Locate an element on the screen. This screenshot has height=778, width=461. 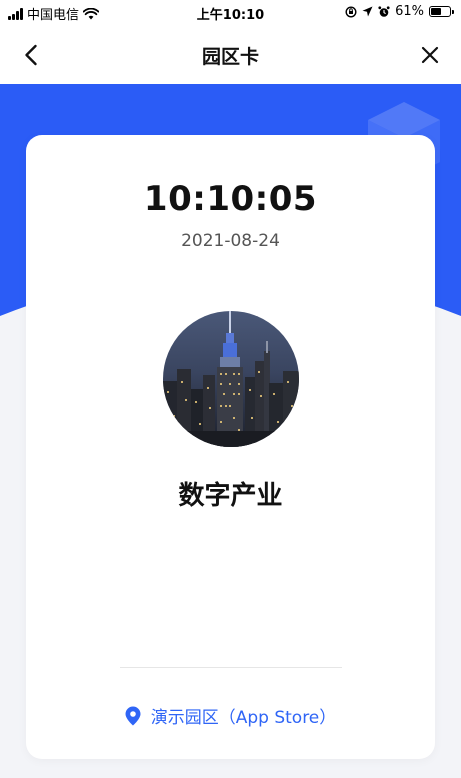
map-pin-icon is located at coordinates (133, 715).